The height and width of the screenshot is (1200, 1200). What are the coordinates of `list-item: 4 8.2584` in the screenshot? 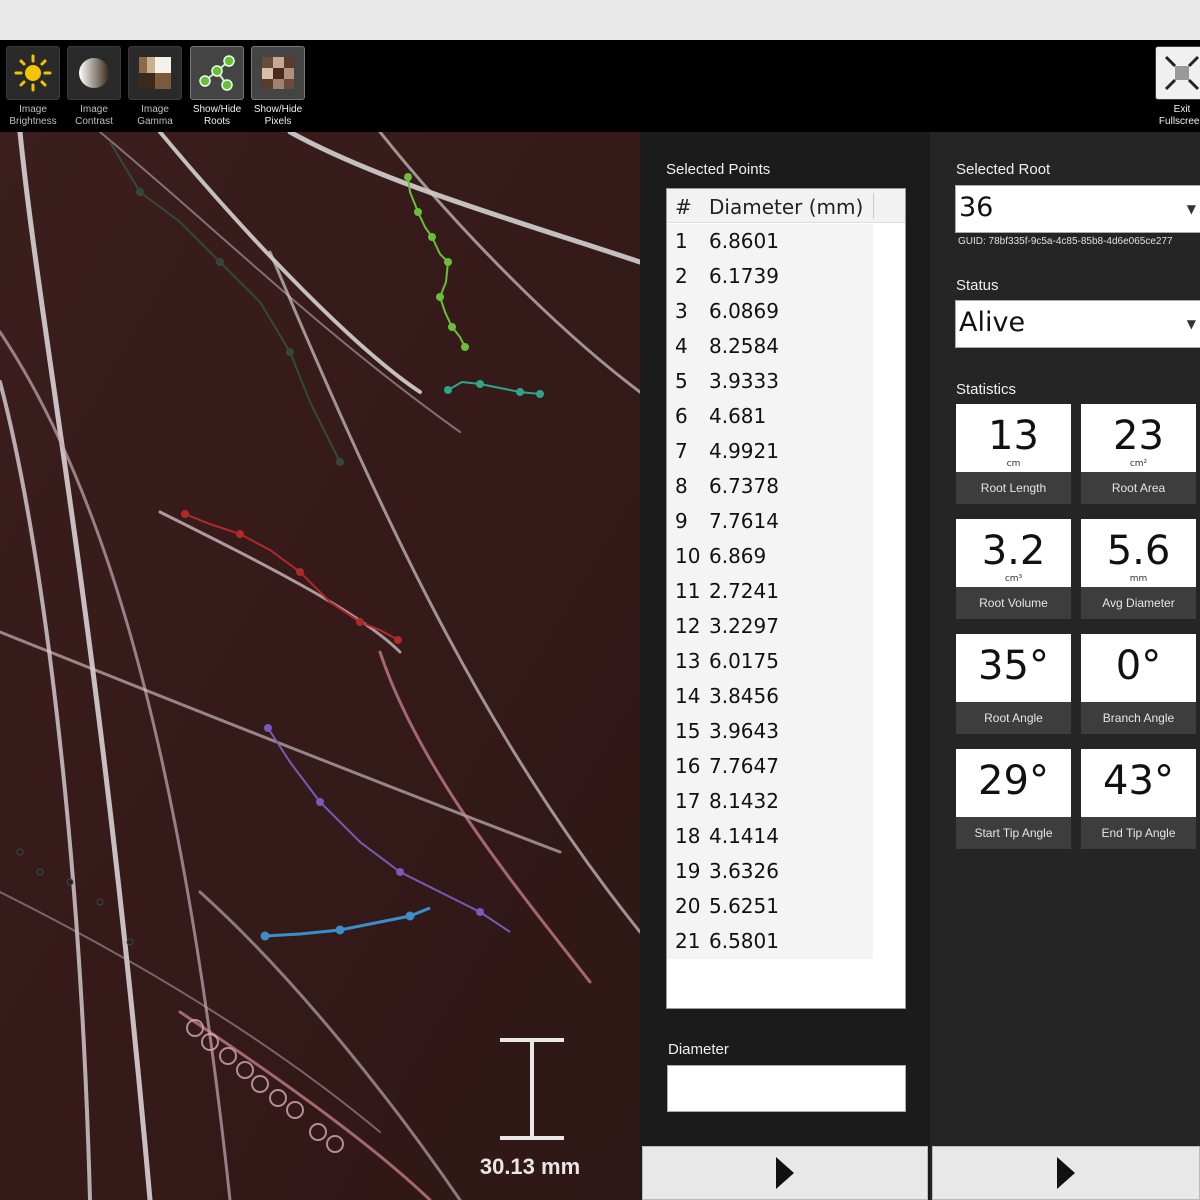 It's located at (770, 346).